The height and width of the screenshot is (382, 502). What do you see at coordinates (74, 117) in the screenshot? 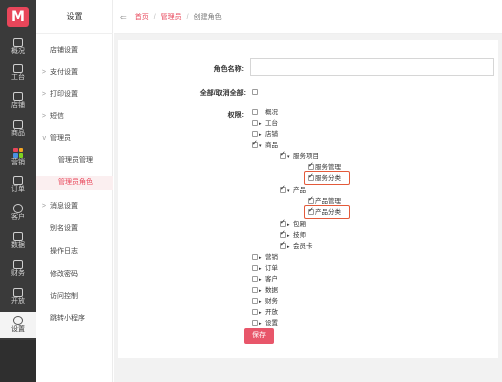
I see `sidebar-item-sms: > 短信` at bounding box center [74, 117].